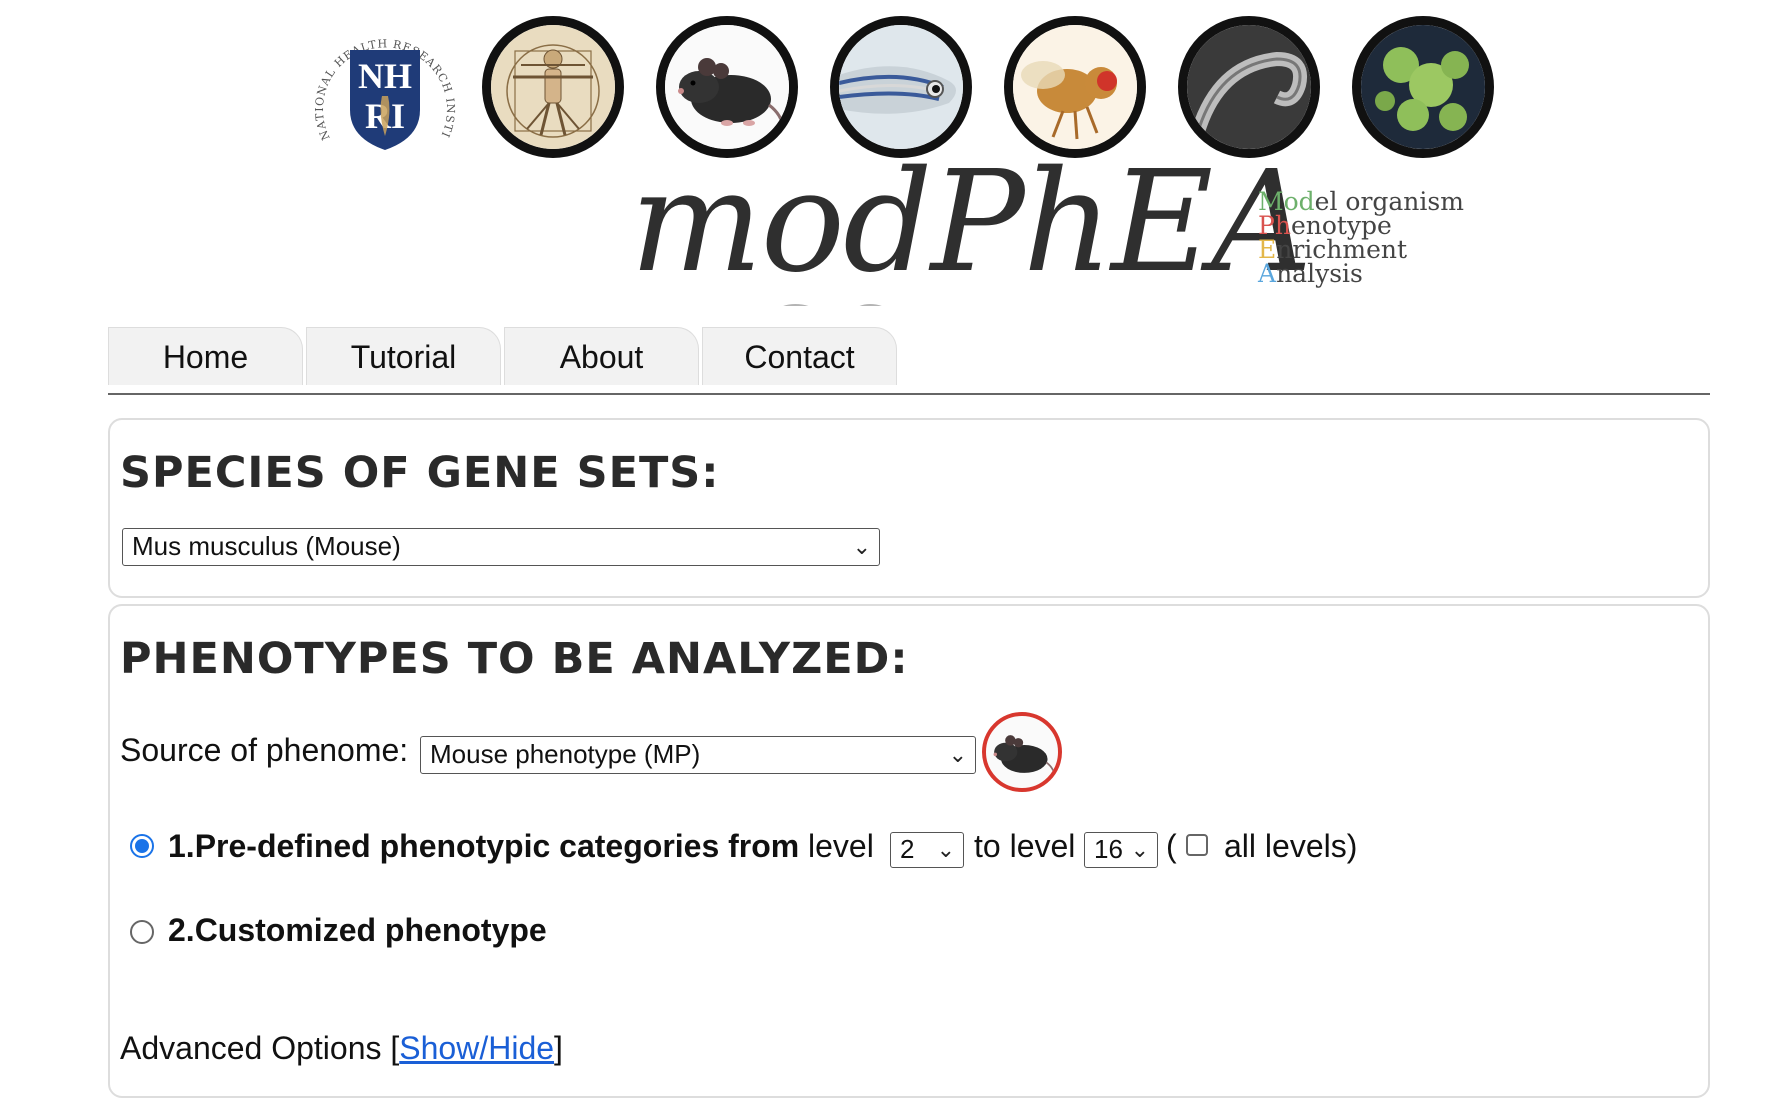 This screenshot has height=1102, width=1766. Describe the element at coordinates (971, 222) in the screenshot. I see `brand-title: modPhEA` at that location.